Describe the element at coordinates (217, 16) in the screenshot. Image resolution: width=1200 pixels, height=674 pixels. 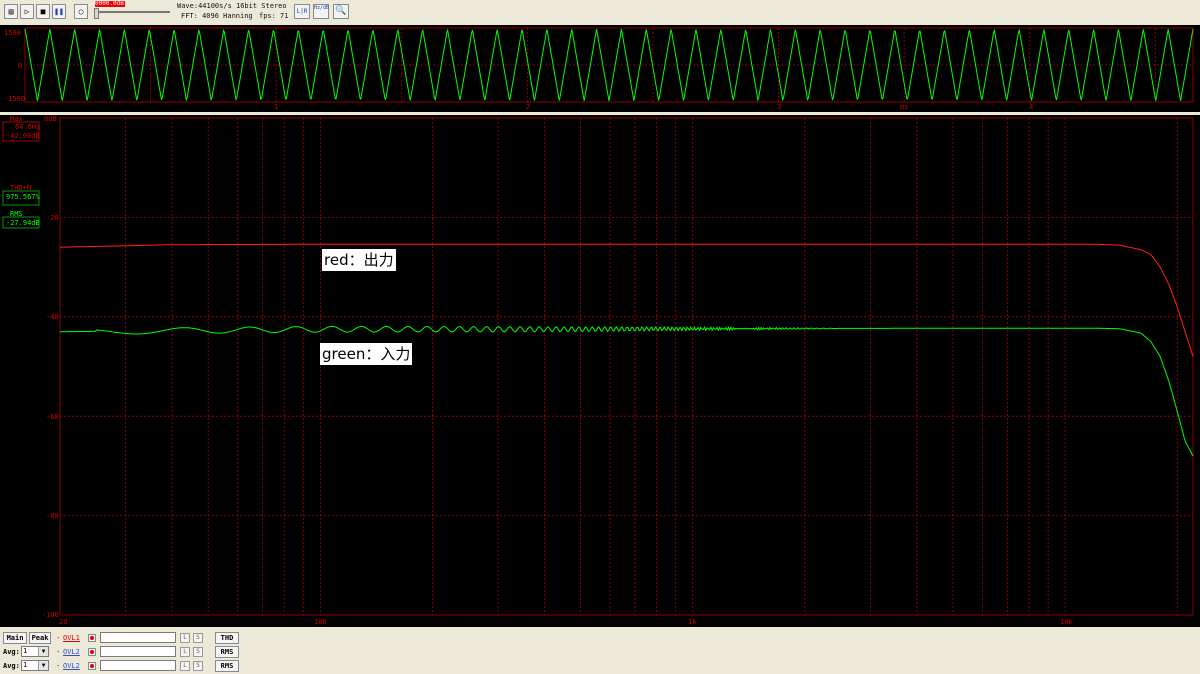
I see `fft-setting-label: FFT: 4096 Hanning` at that location.